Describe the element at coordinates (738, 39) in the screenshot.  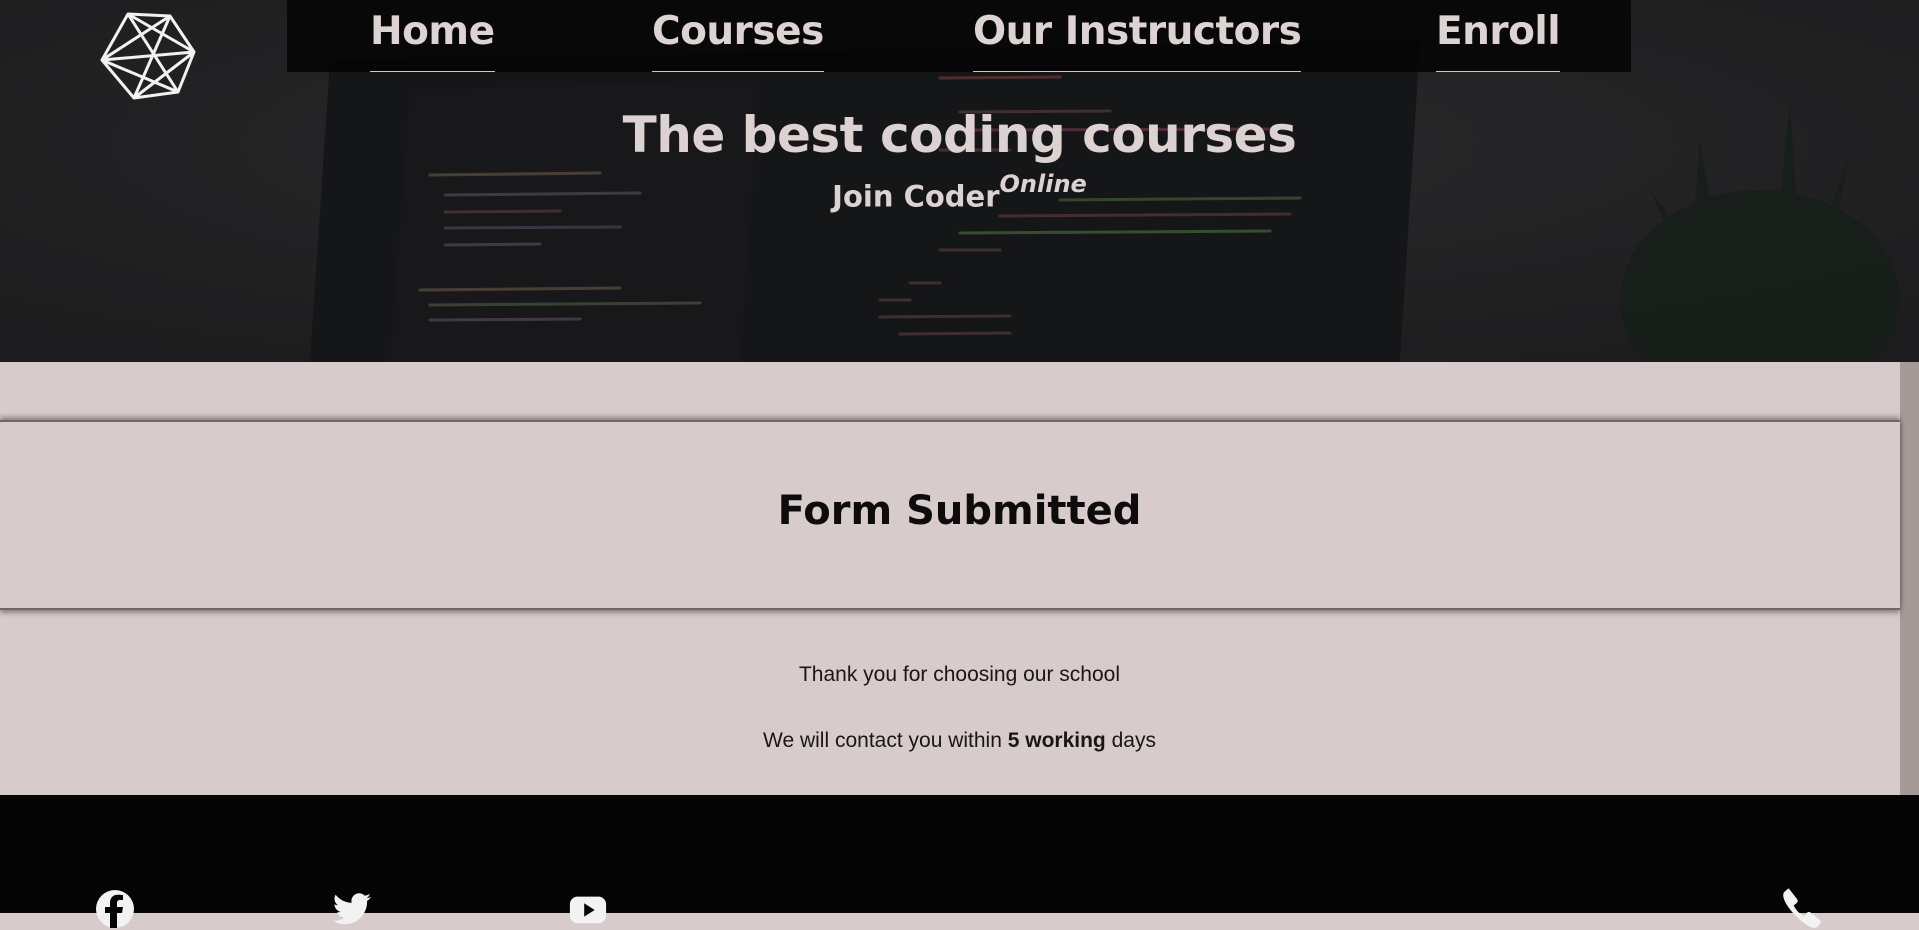
I see `nav-courses-link: Courses` at that location.